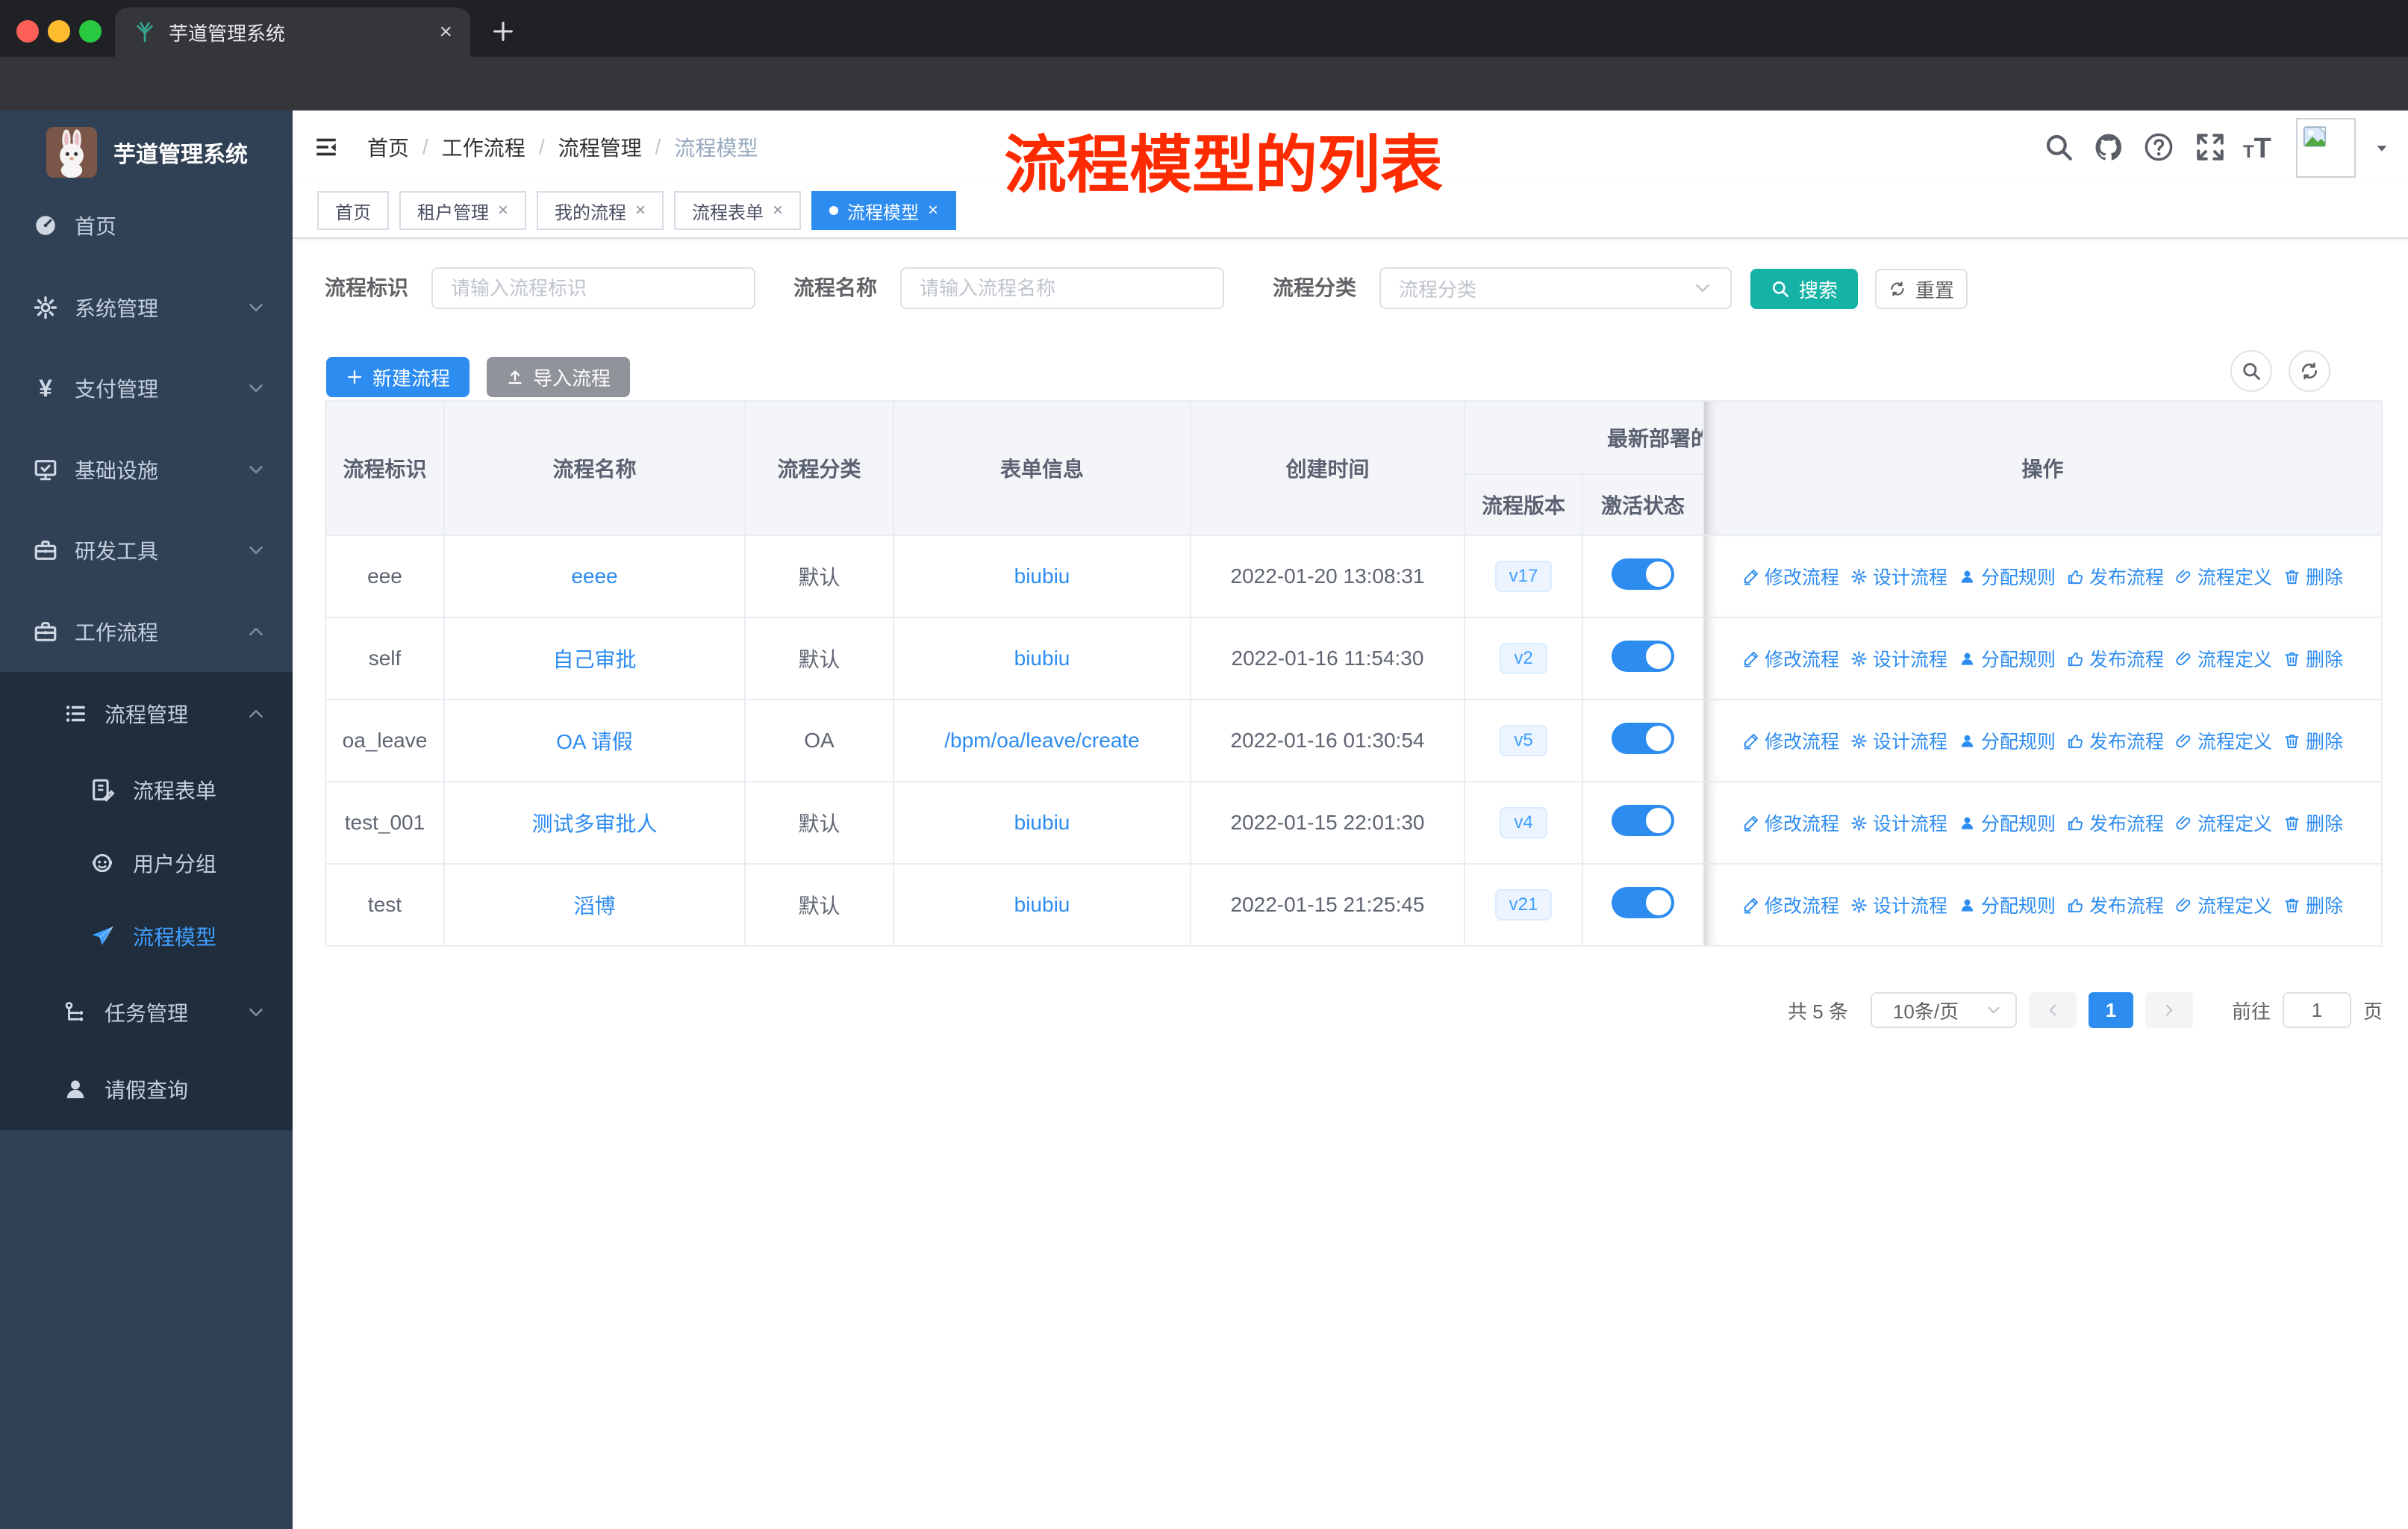 Image resolution: width=2408 pixels, height=1529 pixels. What do you see at coordinates (2108, 147) in the screenshot?
I see `github-icon` at bounding box center [2108, 147].